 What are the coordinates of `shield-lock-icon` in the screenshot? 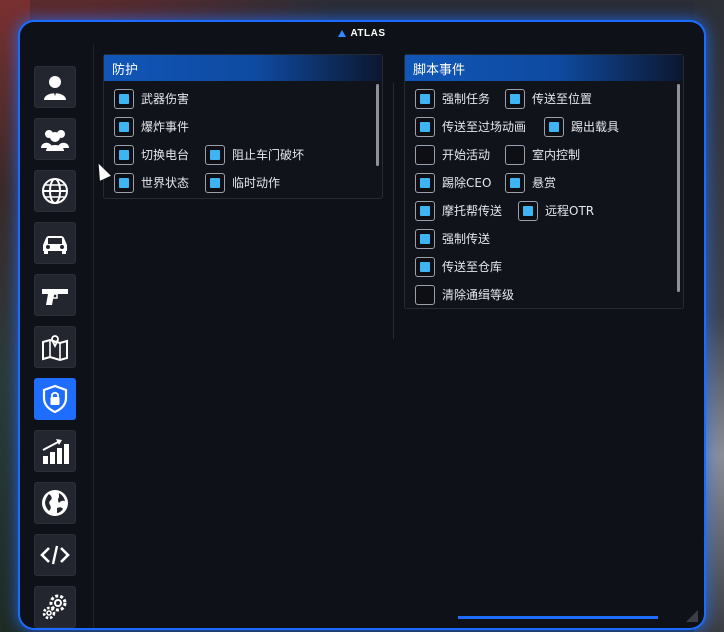 It's located at (55, 399).